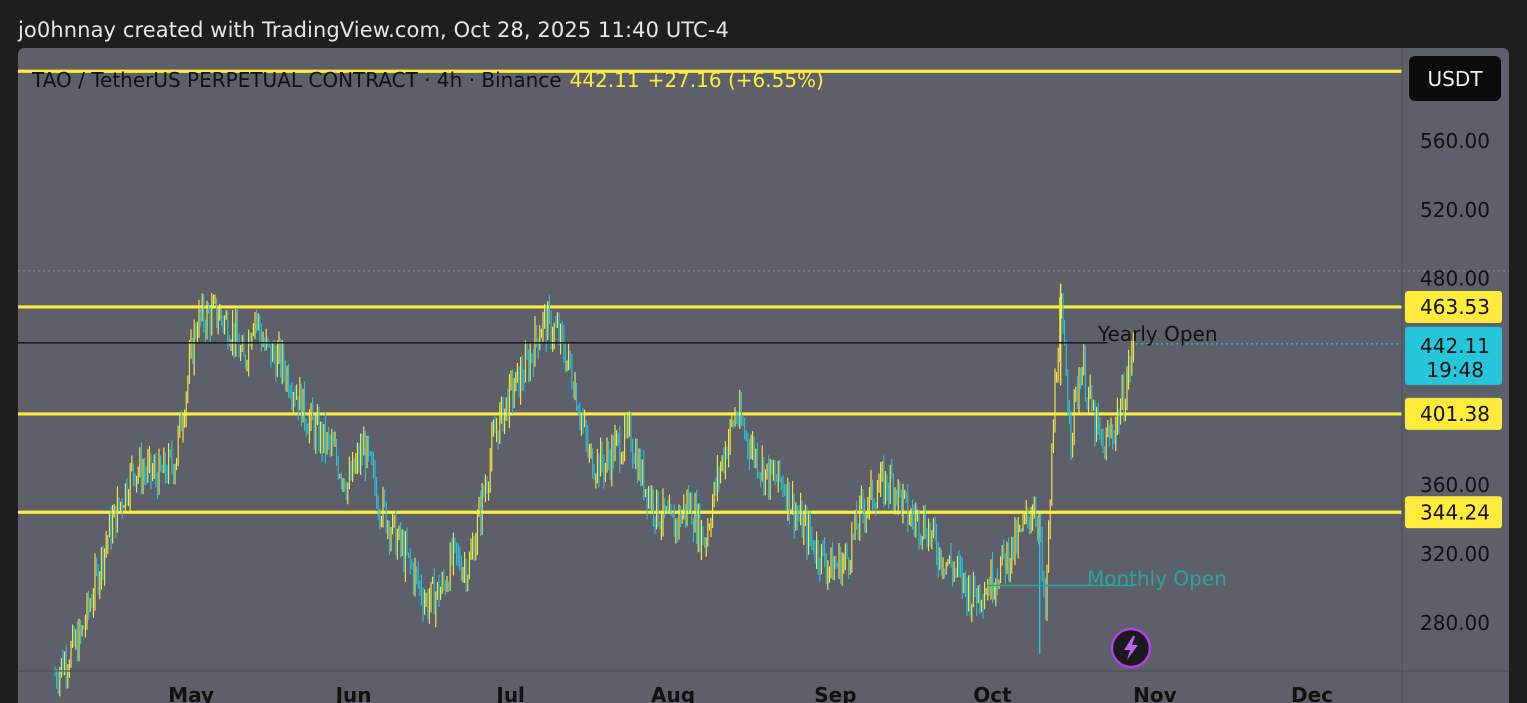  Describe the element at coordinates (1155, 693) in the screenshot. I see `x-tick-label: Nov` at that location.